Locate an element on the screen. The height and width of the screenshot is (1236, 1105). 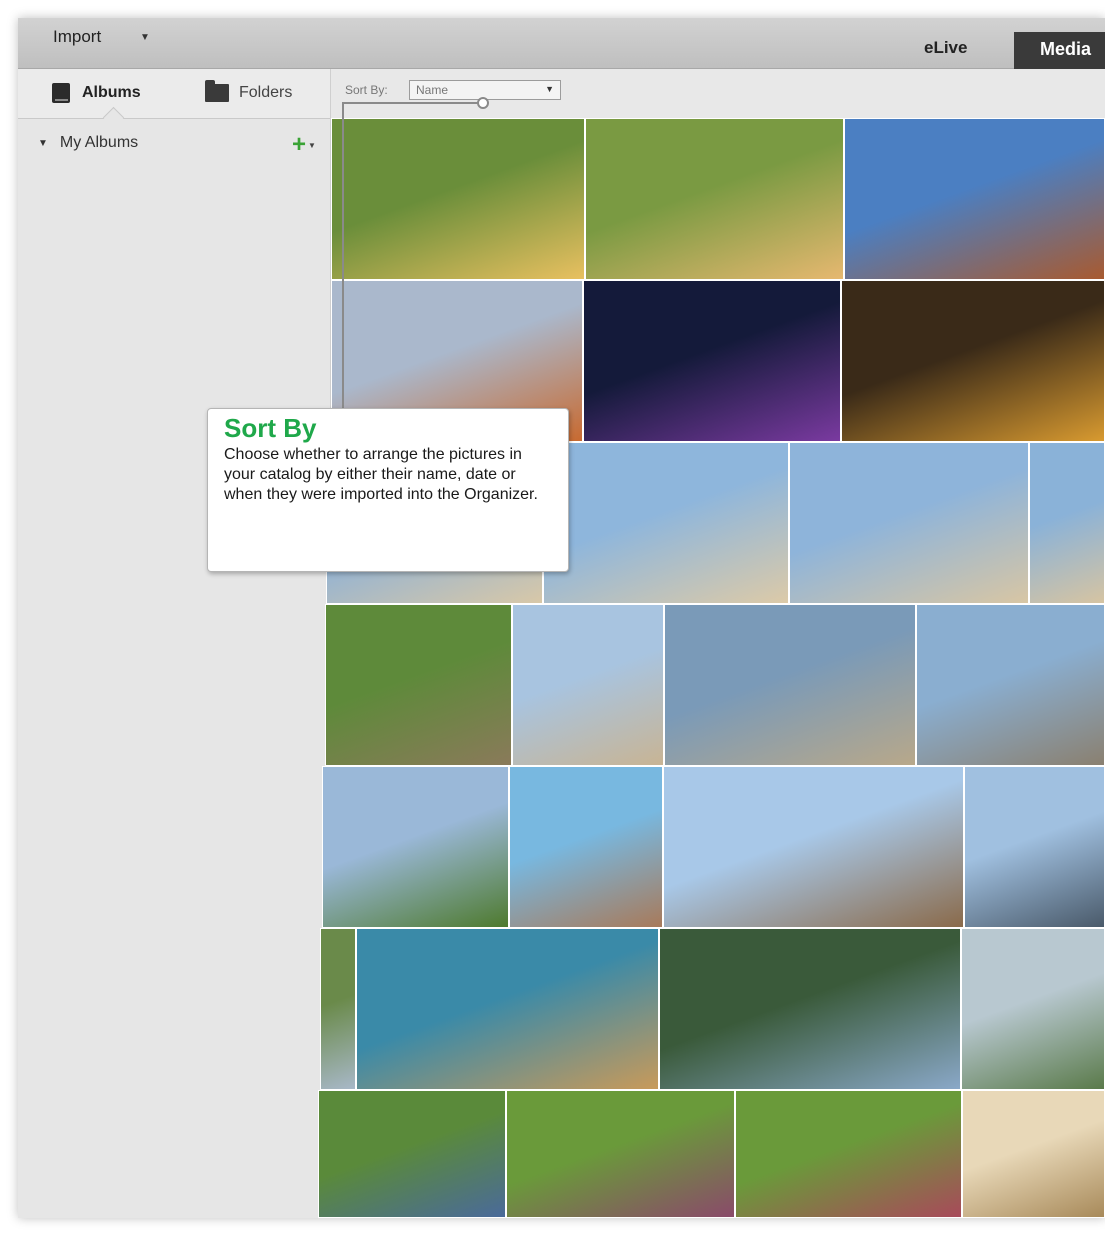
sort-by-label: Sort By: is located at coordinates (366, 90).